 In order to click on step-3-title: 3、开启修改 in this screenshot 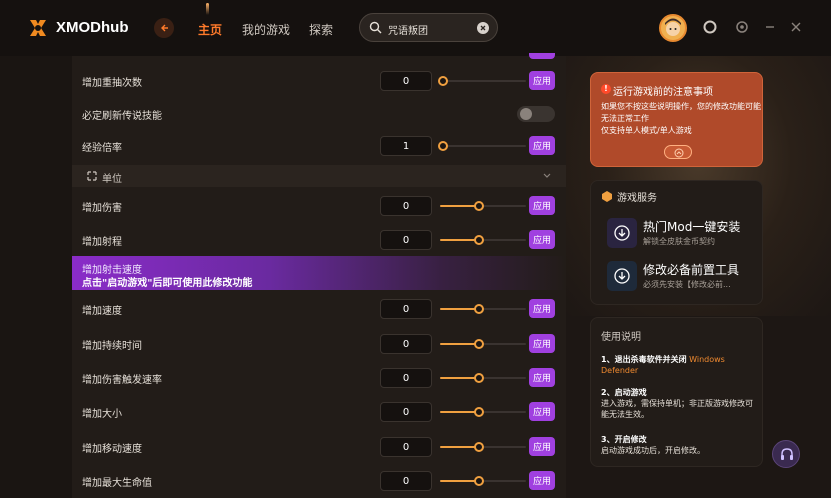, I will do `click(624, 439)`.